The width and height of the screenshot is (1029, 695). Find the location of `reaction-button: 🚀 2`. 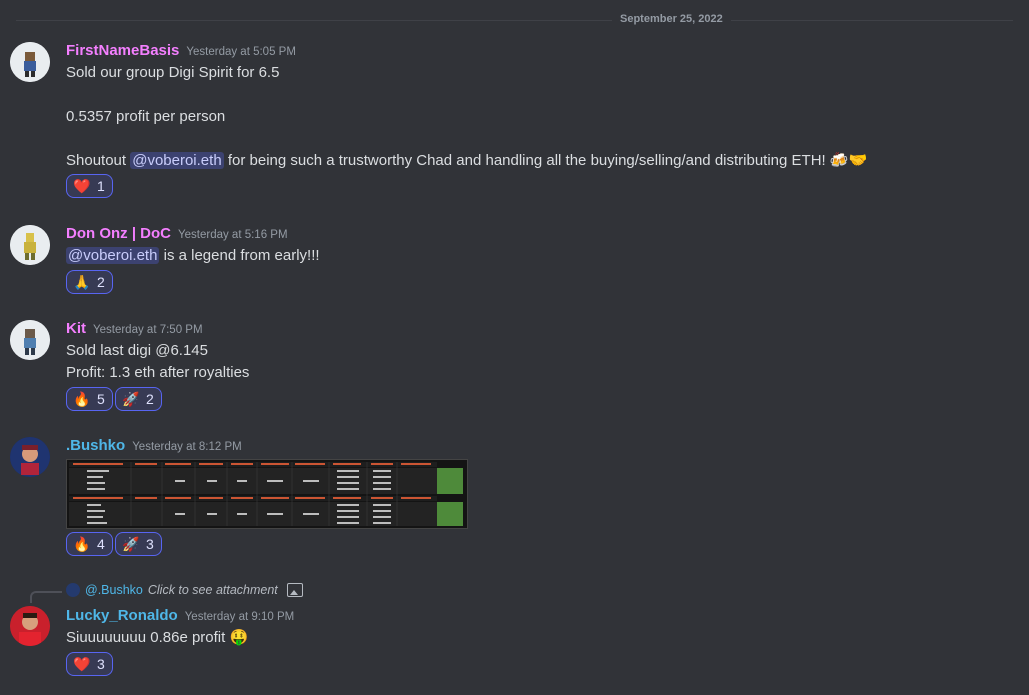

reaction-button: 🚀 2 is located at coordinates (138, 399).